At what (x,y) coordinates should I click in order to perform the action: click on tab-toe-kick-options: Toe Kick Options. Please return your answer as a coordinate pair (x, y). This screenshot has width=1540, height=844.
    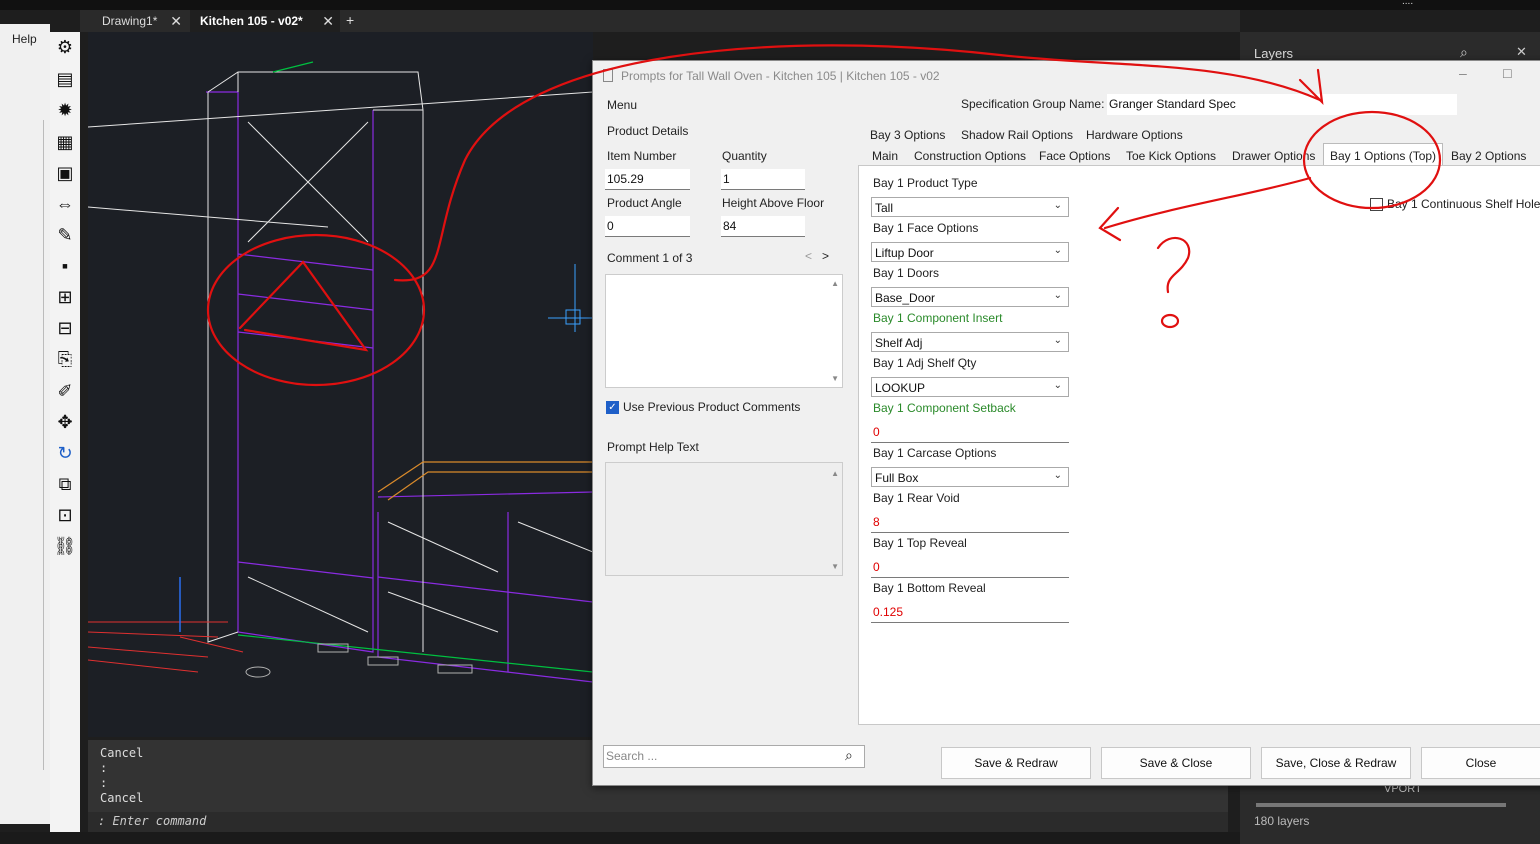
    Looking at the image, I should click on (1171, 156).